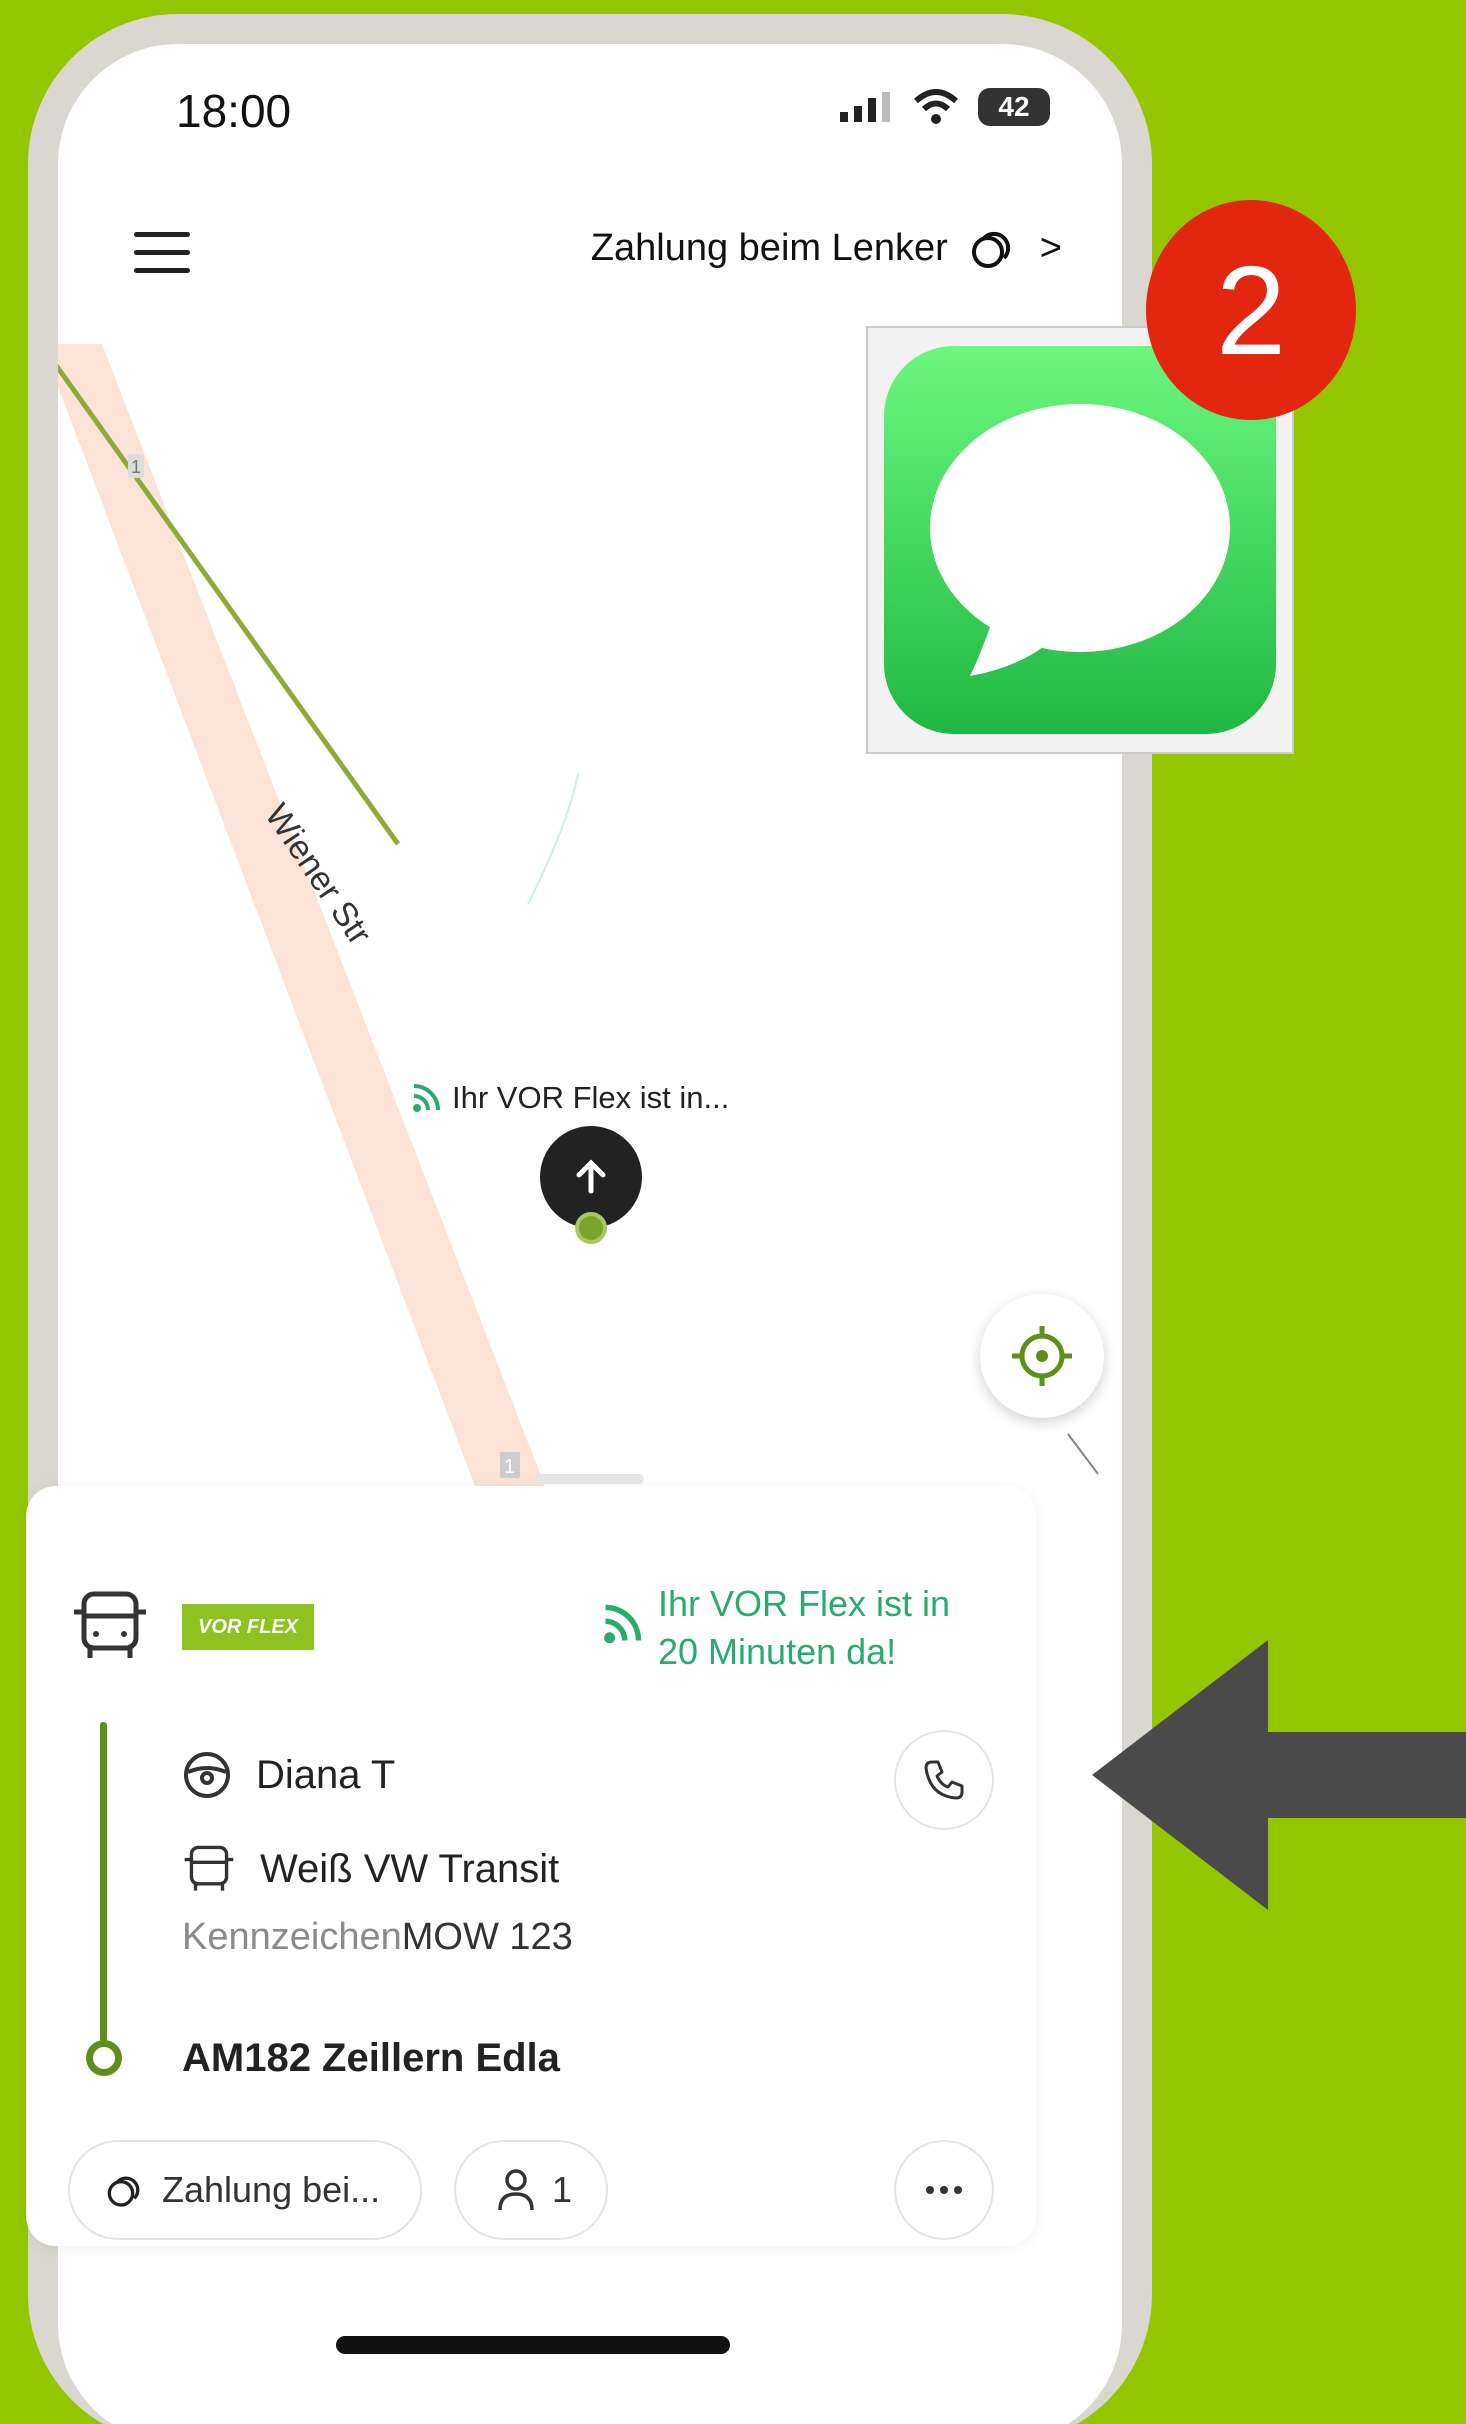 This screenshot has height=2424, width=1466. Describe the element at coordinates (930, 2190) in the screenshot. I see `more-icon` at that location.